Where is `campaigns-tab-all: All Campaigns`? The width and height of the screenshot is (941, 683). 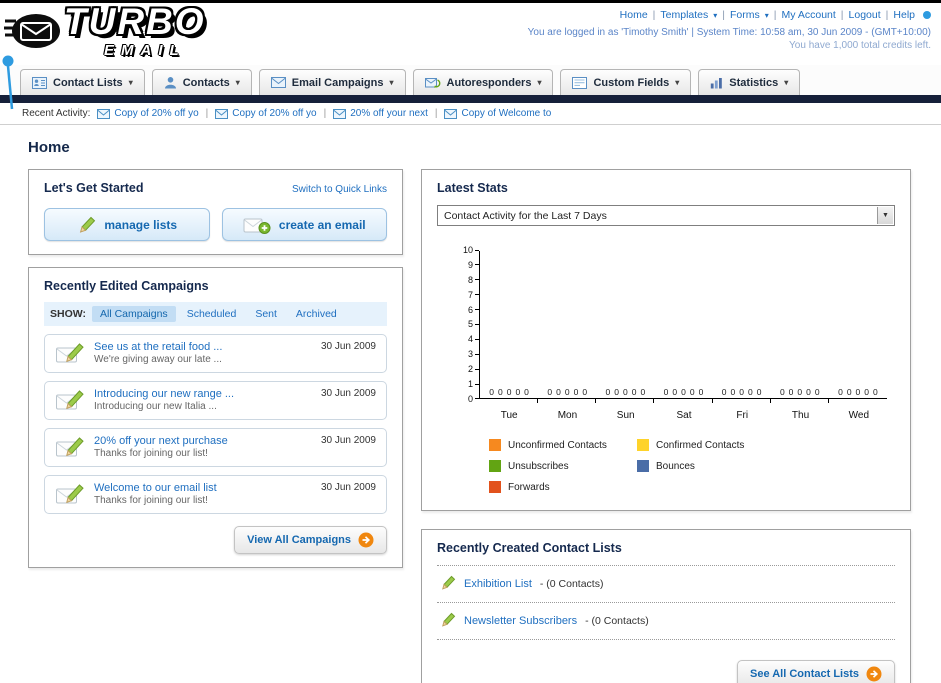
campaigns-tab-all: All Campaigns is located at coordinates (133, 314).